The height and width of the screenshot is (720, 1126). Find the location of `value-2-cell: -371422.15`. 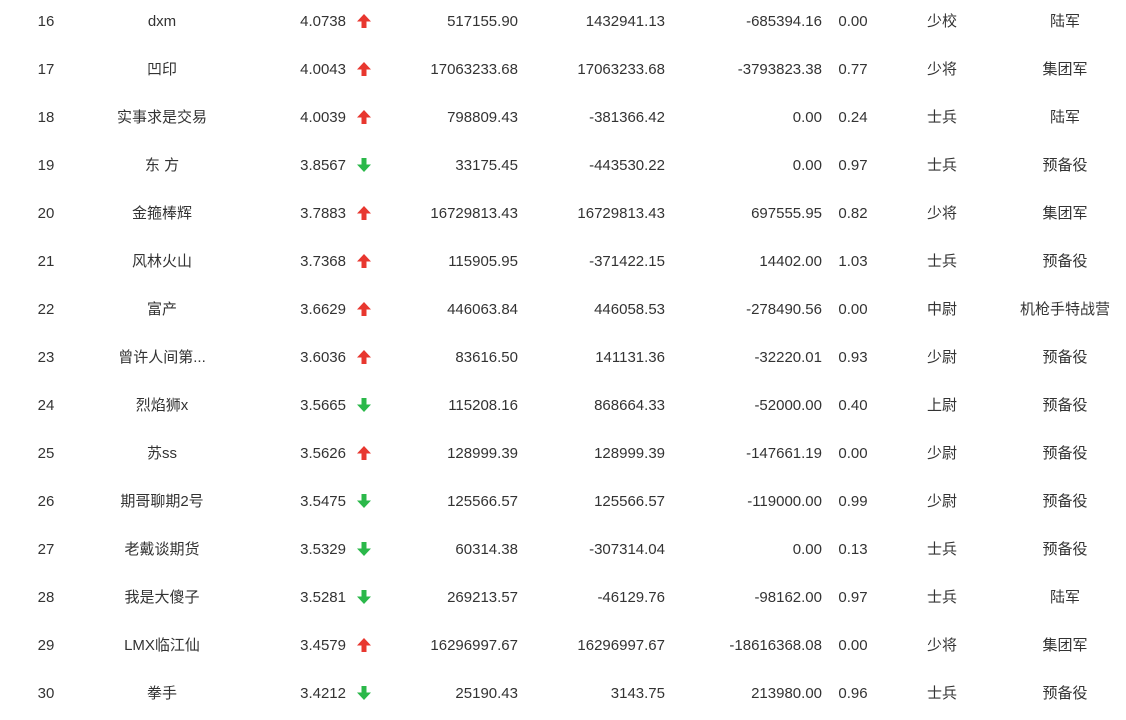

value-2-cell: -371422.15 is located at coordinates (627, 261).